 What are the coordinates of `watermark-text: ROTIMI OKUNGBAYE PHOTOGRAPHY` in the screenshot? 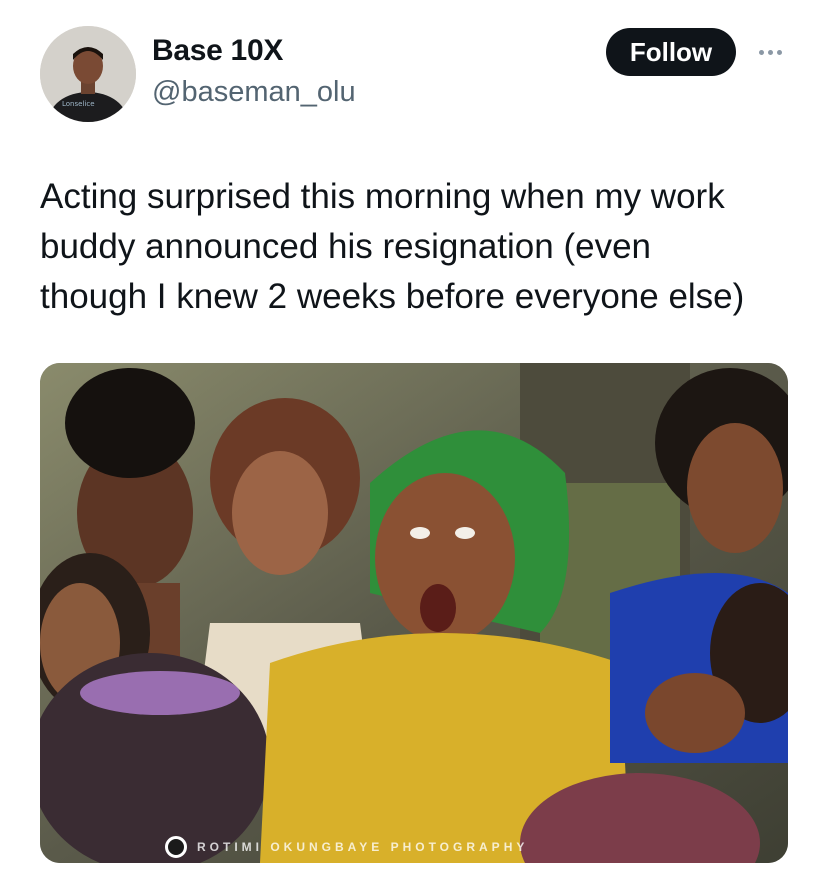 It's located at (363, 847).